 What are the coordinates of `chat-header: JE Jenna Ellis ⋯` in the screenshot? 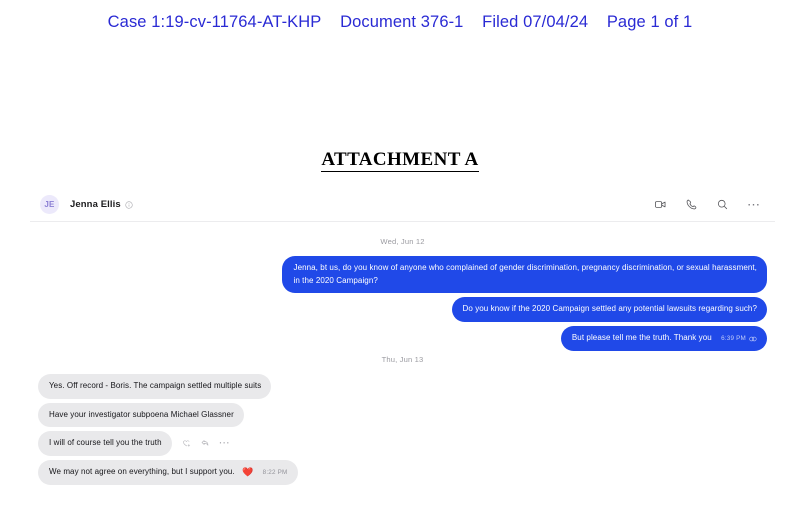 It's located at (402, 205).